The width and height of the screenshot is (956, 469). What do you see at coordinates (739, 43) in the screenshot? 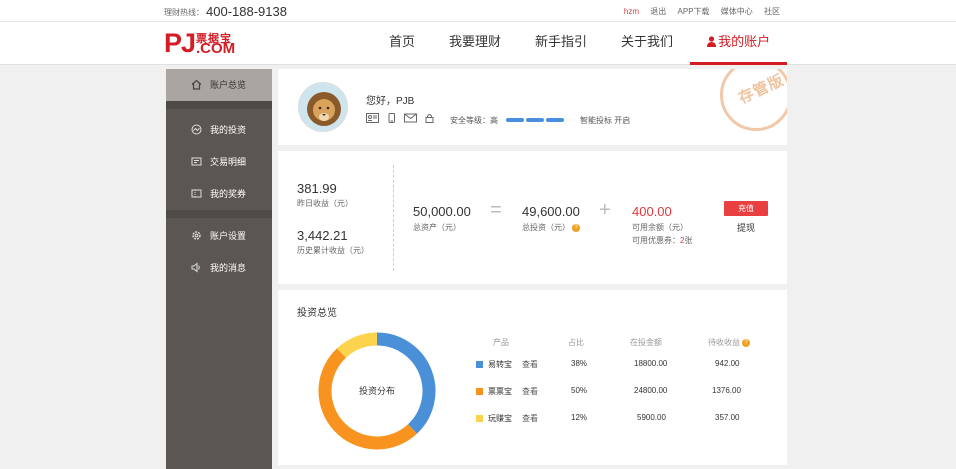
I see `nav-my-account: 我的账户` at bounding box center [739, 43].